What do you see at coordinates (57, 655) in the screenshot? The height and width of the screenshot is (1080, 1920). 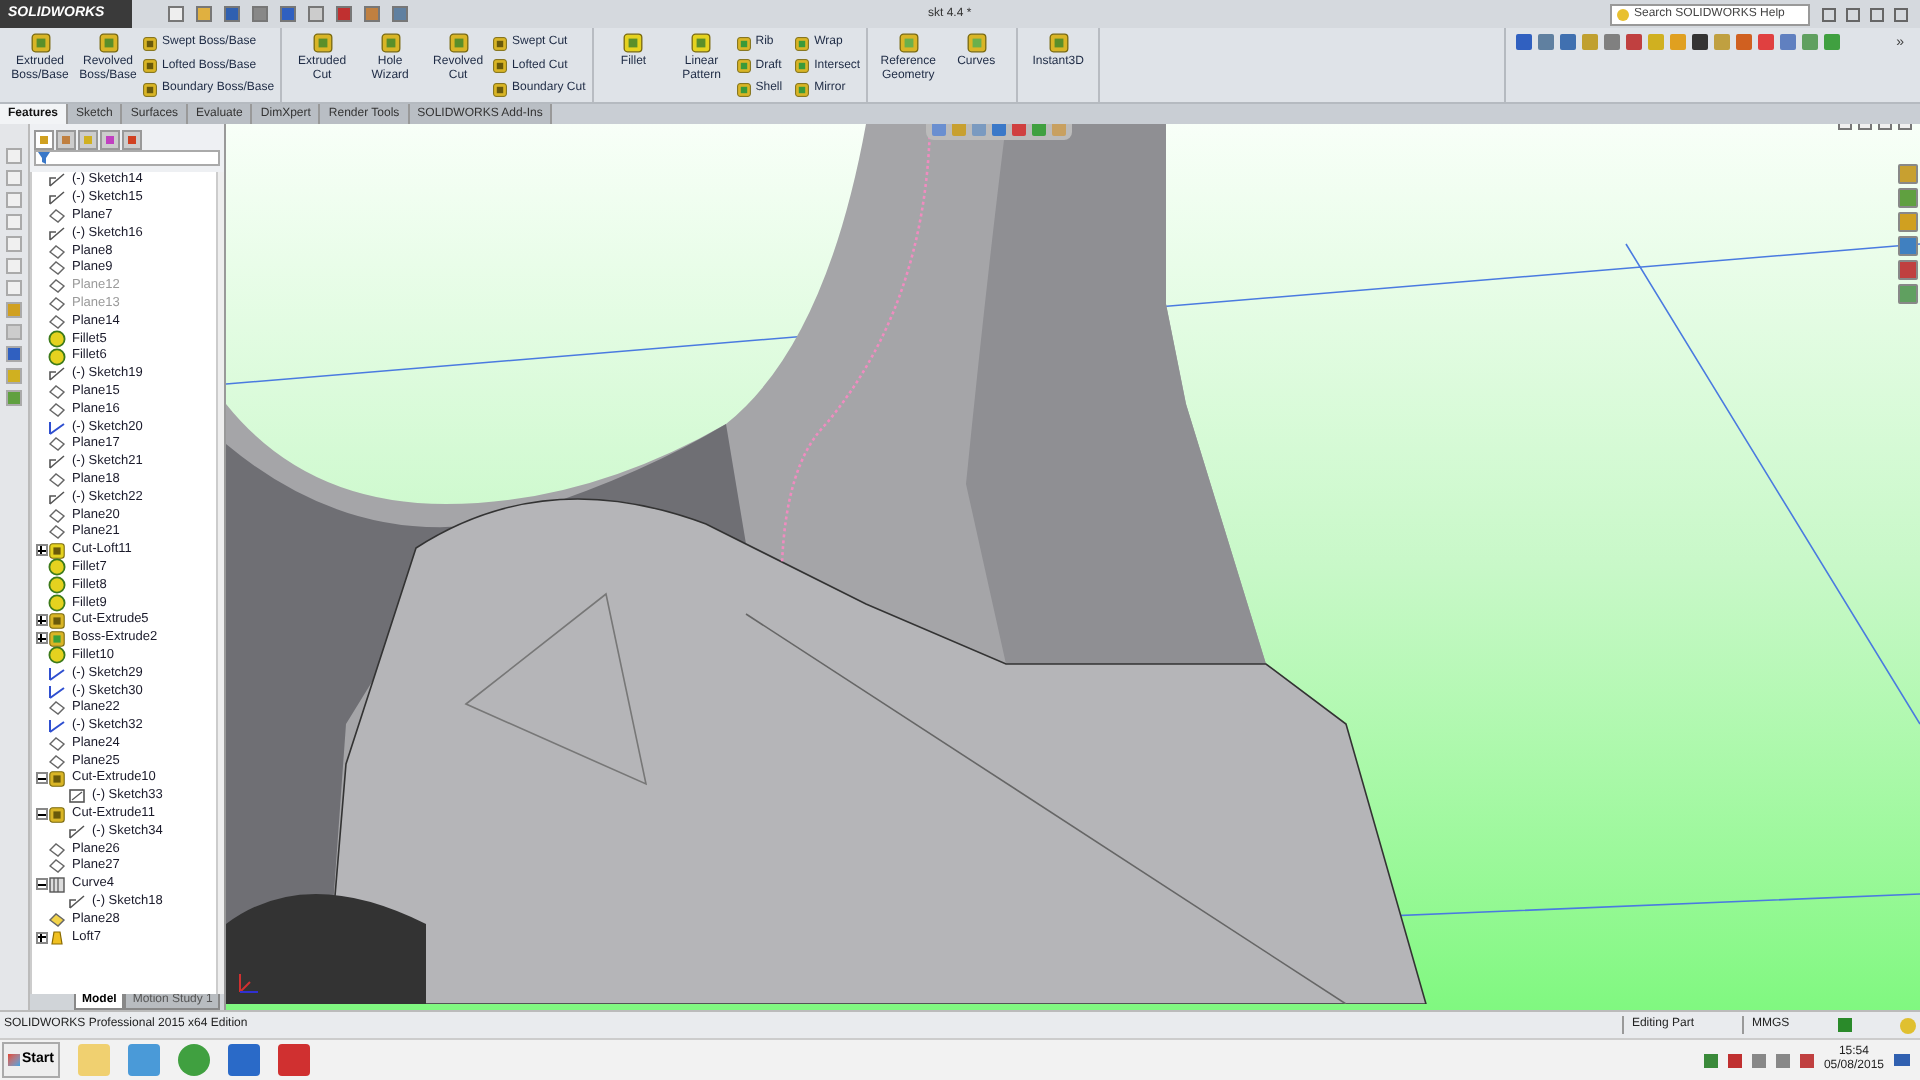 I see `fillet-icon` at bounding box center [57, 655].